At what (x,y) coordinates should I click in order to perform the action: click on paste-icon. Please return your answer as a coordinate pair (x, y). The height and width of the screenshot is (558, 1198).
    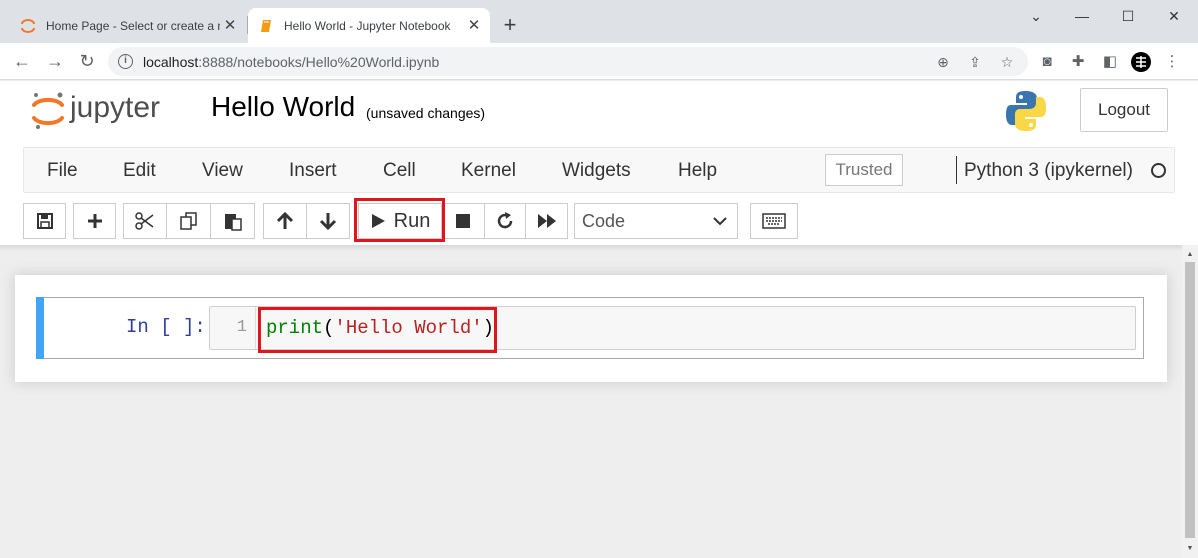
    Looking at the image, I should click on (233, 222).